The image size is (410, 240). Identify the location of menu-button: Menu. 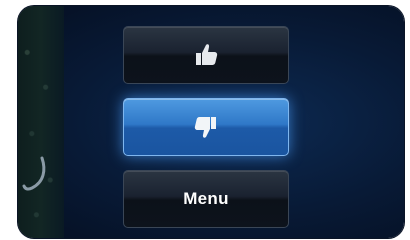
(206, 199).